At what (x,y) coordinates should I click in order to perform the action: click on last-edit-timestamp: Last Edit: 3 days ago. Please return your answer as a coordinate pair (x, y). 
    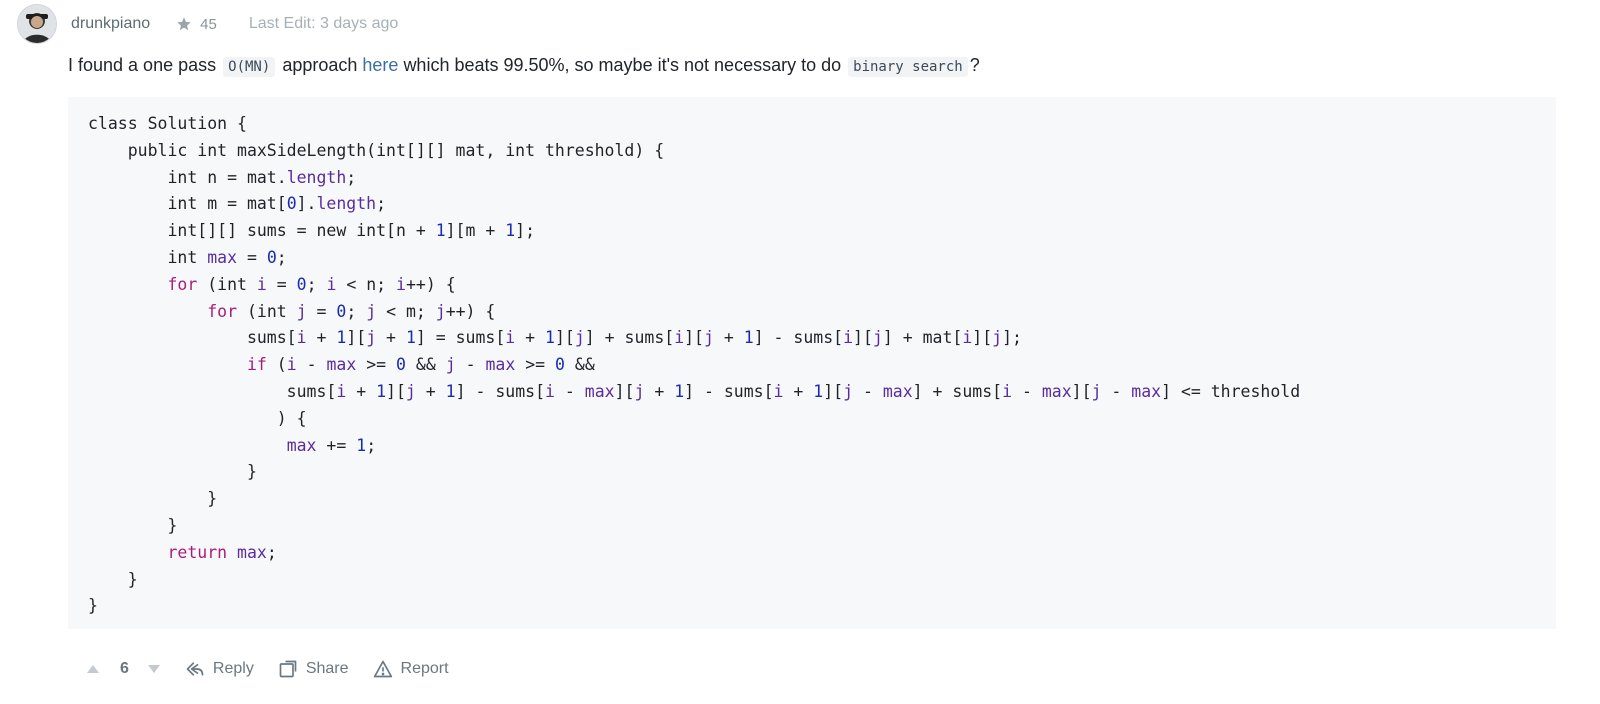
    Looking at the image, I should click on (323, 23).